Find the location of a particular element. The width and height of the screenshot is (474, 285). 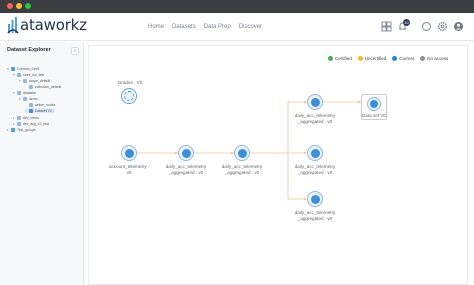

lineage-node-mid is located at coordinates (315, 153).